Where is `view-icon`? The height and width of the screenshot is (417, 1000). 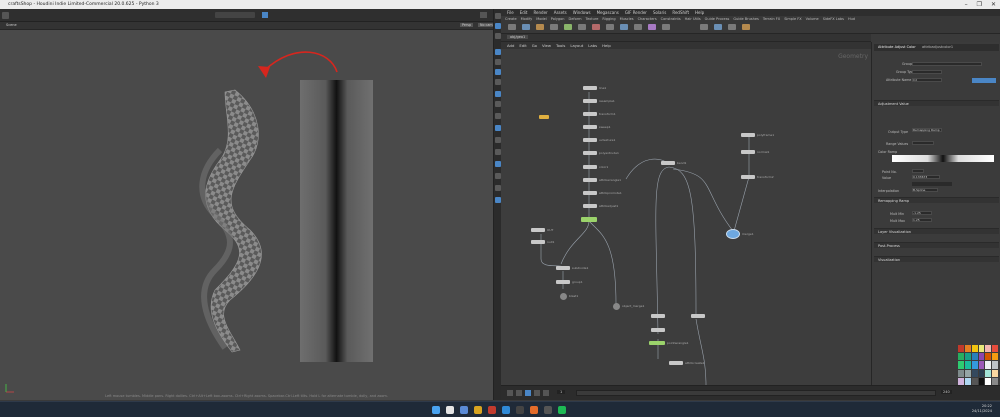 view-icon is located at coordinates (265, 15).